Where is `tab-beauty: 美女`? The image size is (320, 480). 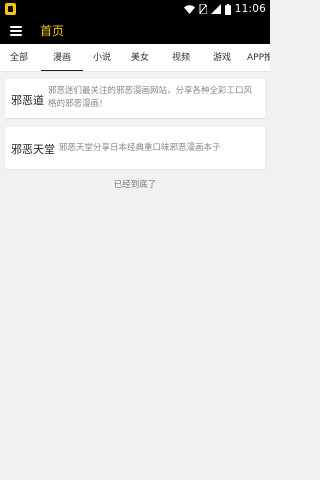 tab-beauty: 美女 is located at coordinates (140, 57).